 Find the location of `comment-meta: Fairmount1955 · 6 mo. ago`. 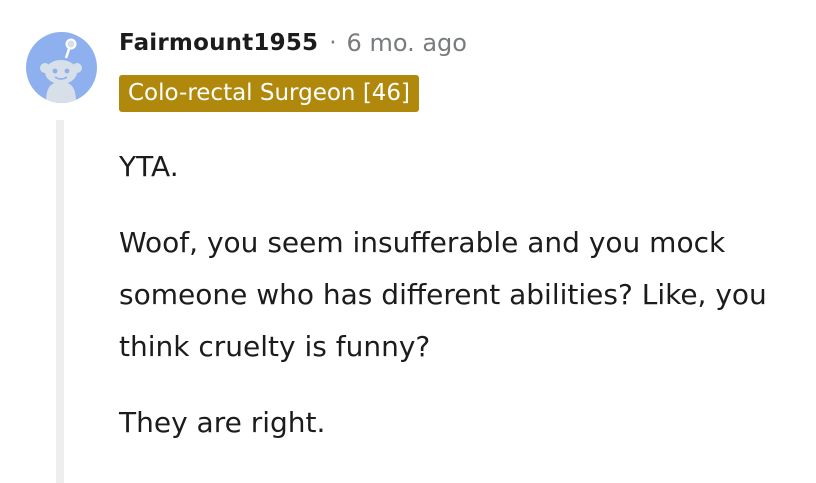

comment-meta: Fairmount1955 · 6 mo. ago is located at coordinates (293, 43).